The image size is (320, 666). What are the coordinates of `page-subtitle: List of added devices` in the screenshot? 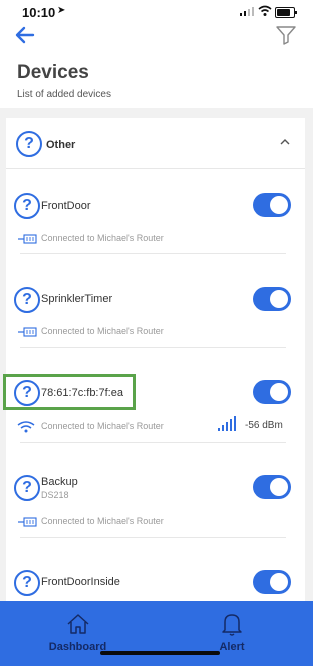 It's located at (64, 94).